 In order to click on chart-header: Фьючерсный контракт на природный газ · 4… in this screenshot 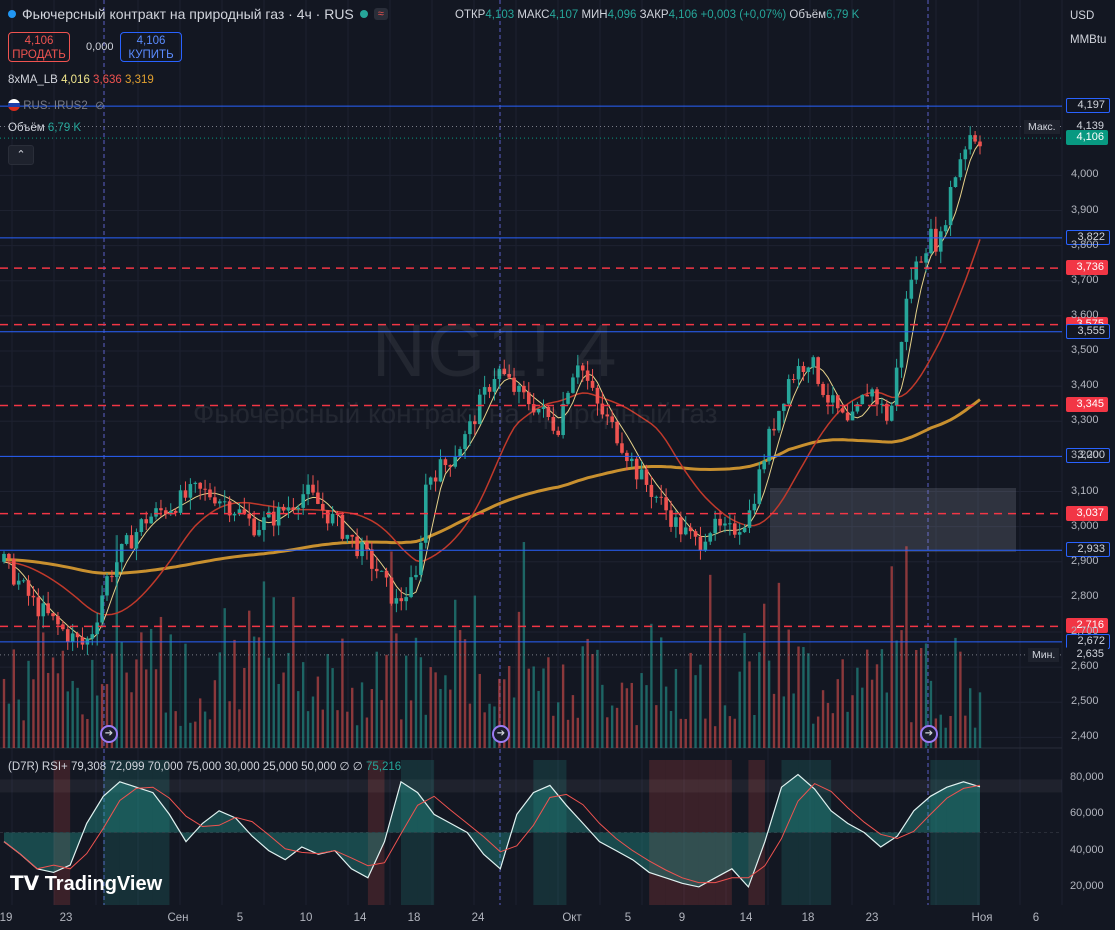, I will do `click(198, 14)`.